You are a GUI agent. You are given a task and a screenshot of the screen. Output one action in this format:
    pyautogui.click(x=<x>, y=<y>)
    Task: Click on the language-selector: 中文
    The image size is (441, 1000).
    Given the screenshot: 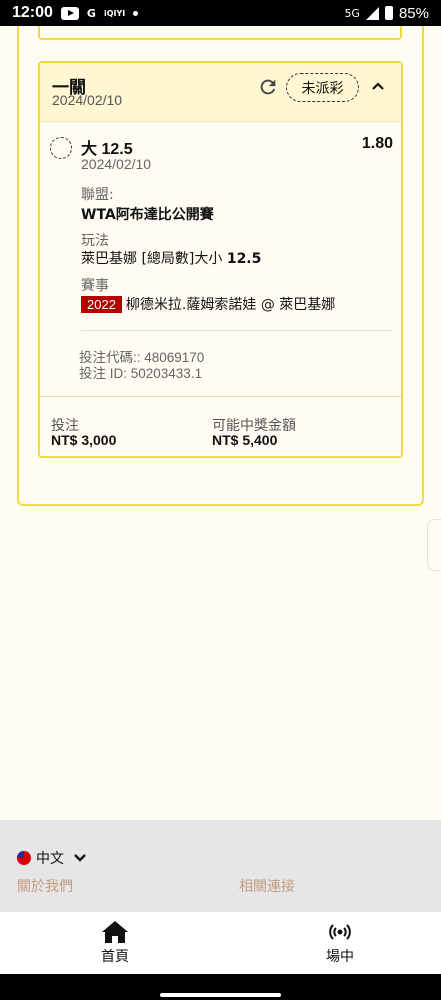 What is the action you would take?
    pyautogui.click(x=52, y=858)
    